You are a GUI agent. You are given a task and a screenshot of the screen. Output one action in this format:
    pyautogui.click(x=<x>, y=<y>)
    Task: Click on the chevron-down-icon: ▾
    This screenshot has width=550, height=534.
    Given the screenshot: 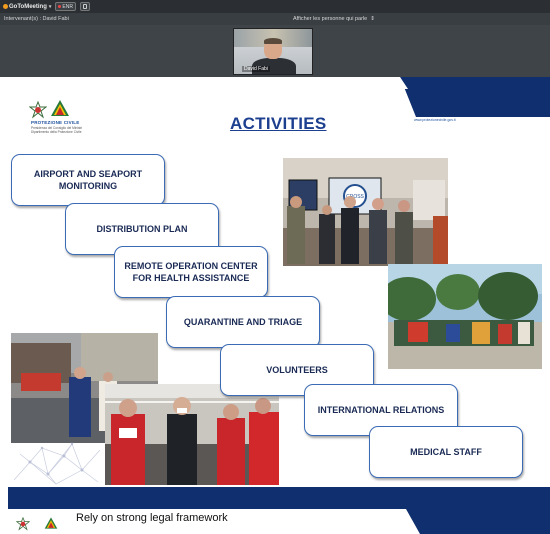 What is the action you would take?
    pyautogui.click(x=50, y=6)
    